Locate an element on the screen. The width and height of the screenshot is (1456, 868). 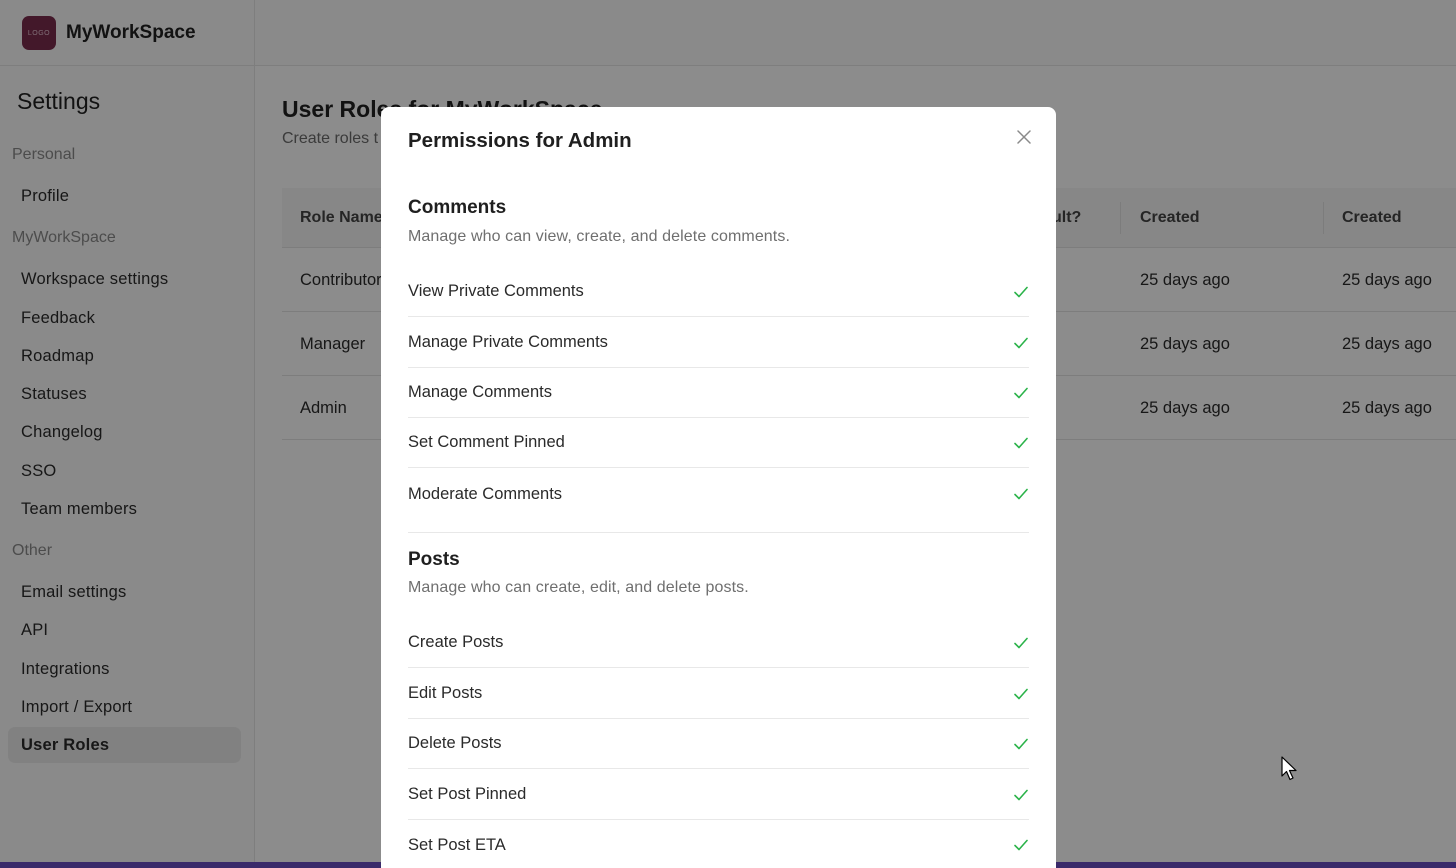
section-title-comments: Comments is located at coordinates (457, 207).